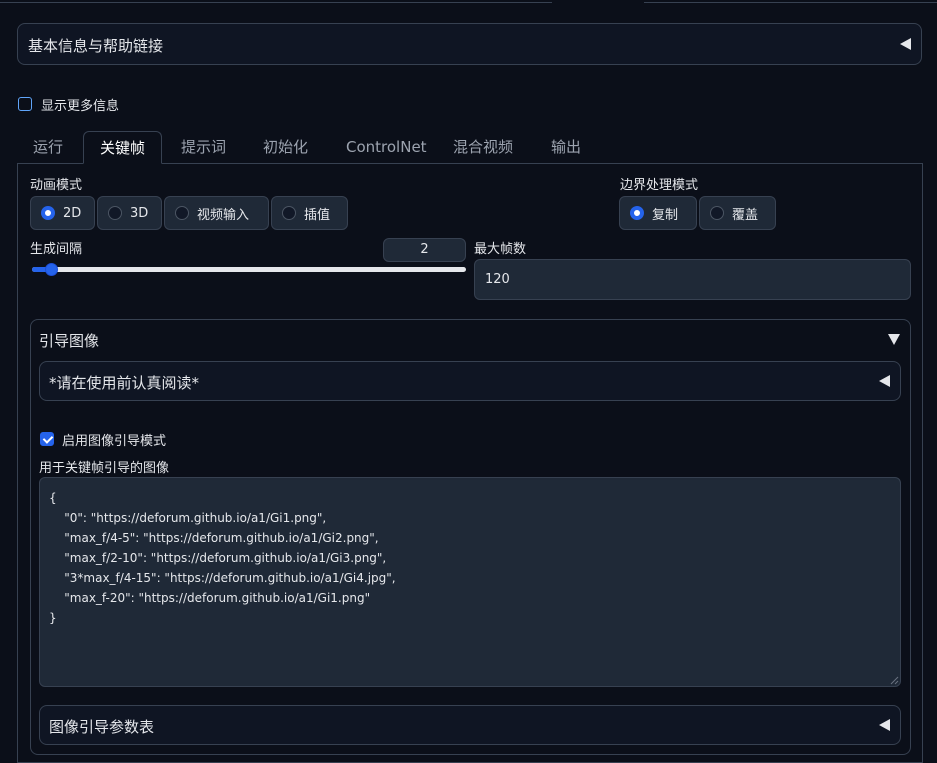  Describe the element at coordinates (123, 147) in the screenshot. I see `tab-keyframes: 关键帧` at that location.